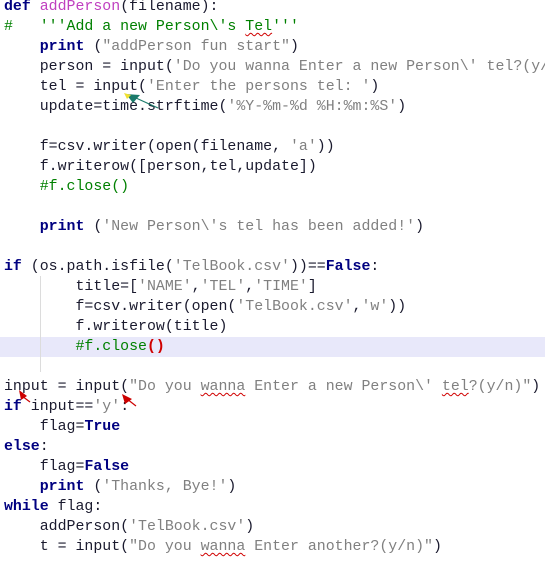 The height and width of the screenshot is (579, 545). Describe the element at coordinates (67, 187) in the screenshot. I see `comment-token: #f.close()` at that location.